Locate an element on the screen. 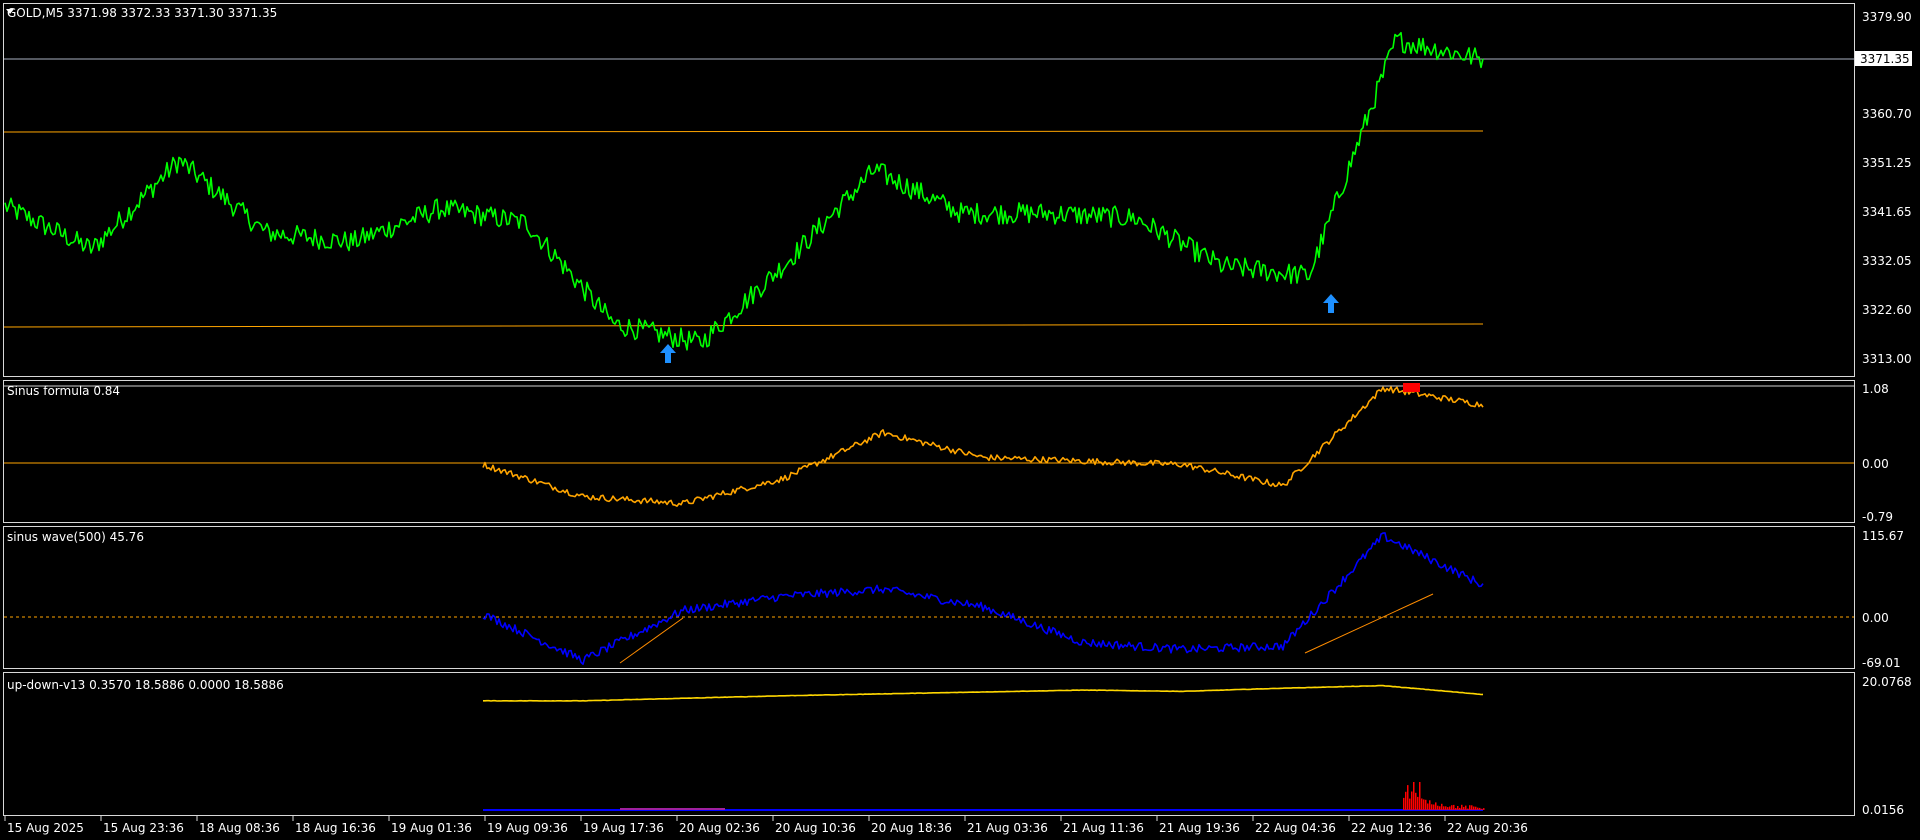 This screenshot has height=840, width=1920. time-tick-label: 22 Aug 12:36 is located at coordinates (1391, 828).